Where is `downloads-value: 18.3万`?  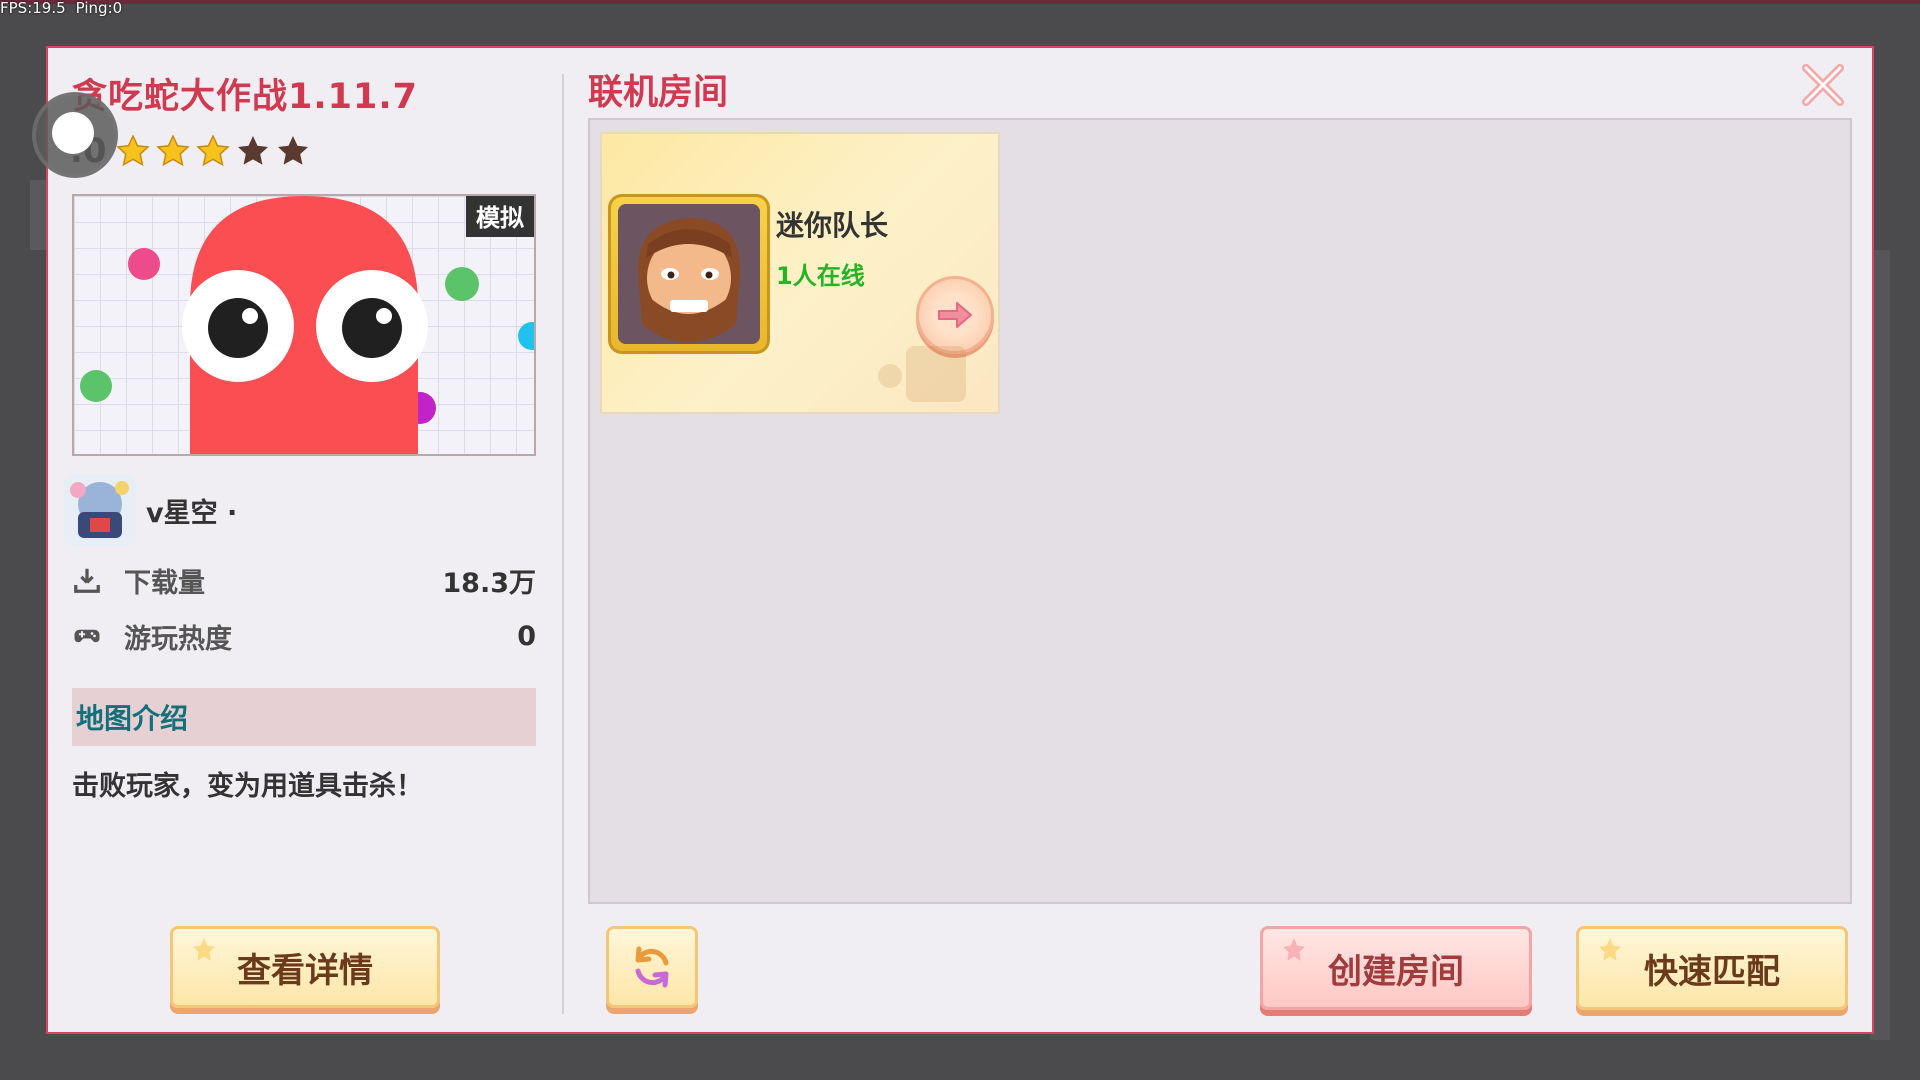
downloads-value: 18.3万 is located at coordinates (489, 583).